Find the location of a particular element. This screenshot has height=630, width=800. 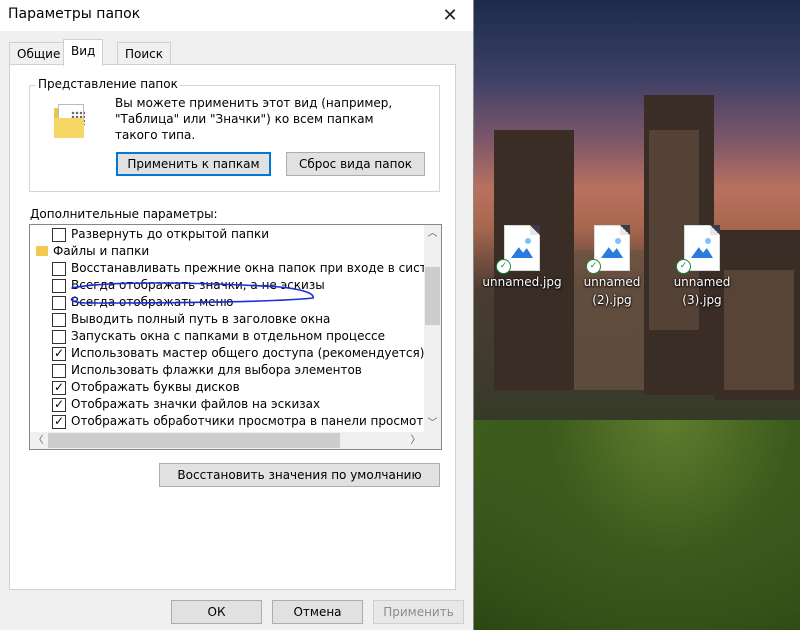

grass-field is located at coordinates (637, 525).